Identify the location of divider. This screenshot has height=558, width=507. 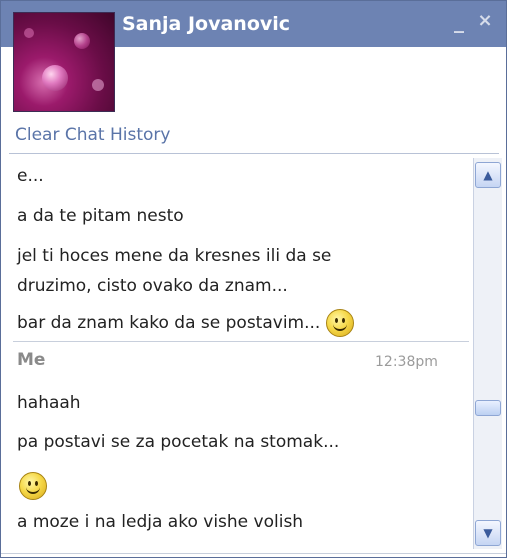
(253, 553).